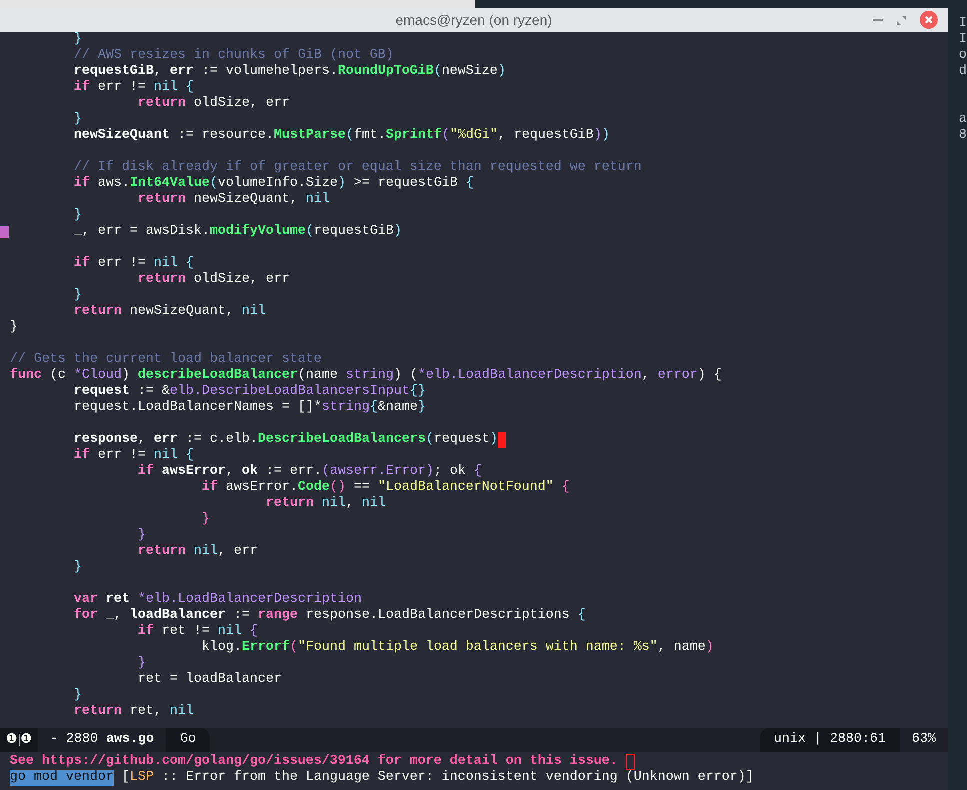  What do you see at coordinates (217, 600) in the screenshot?
I see `code-line: var ret *elb.LoadBalancerDescription` at bounding box center [217, 600].